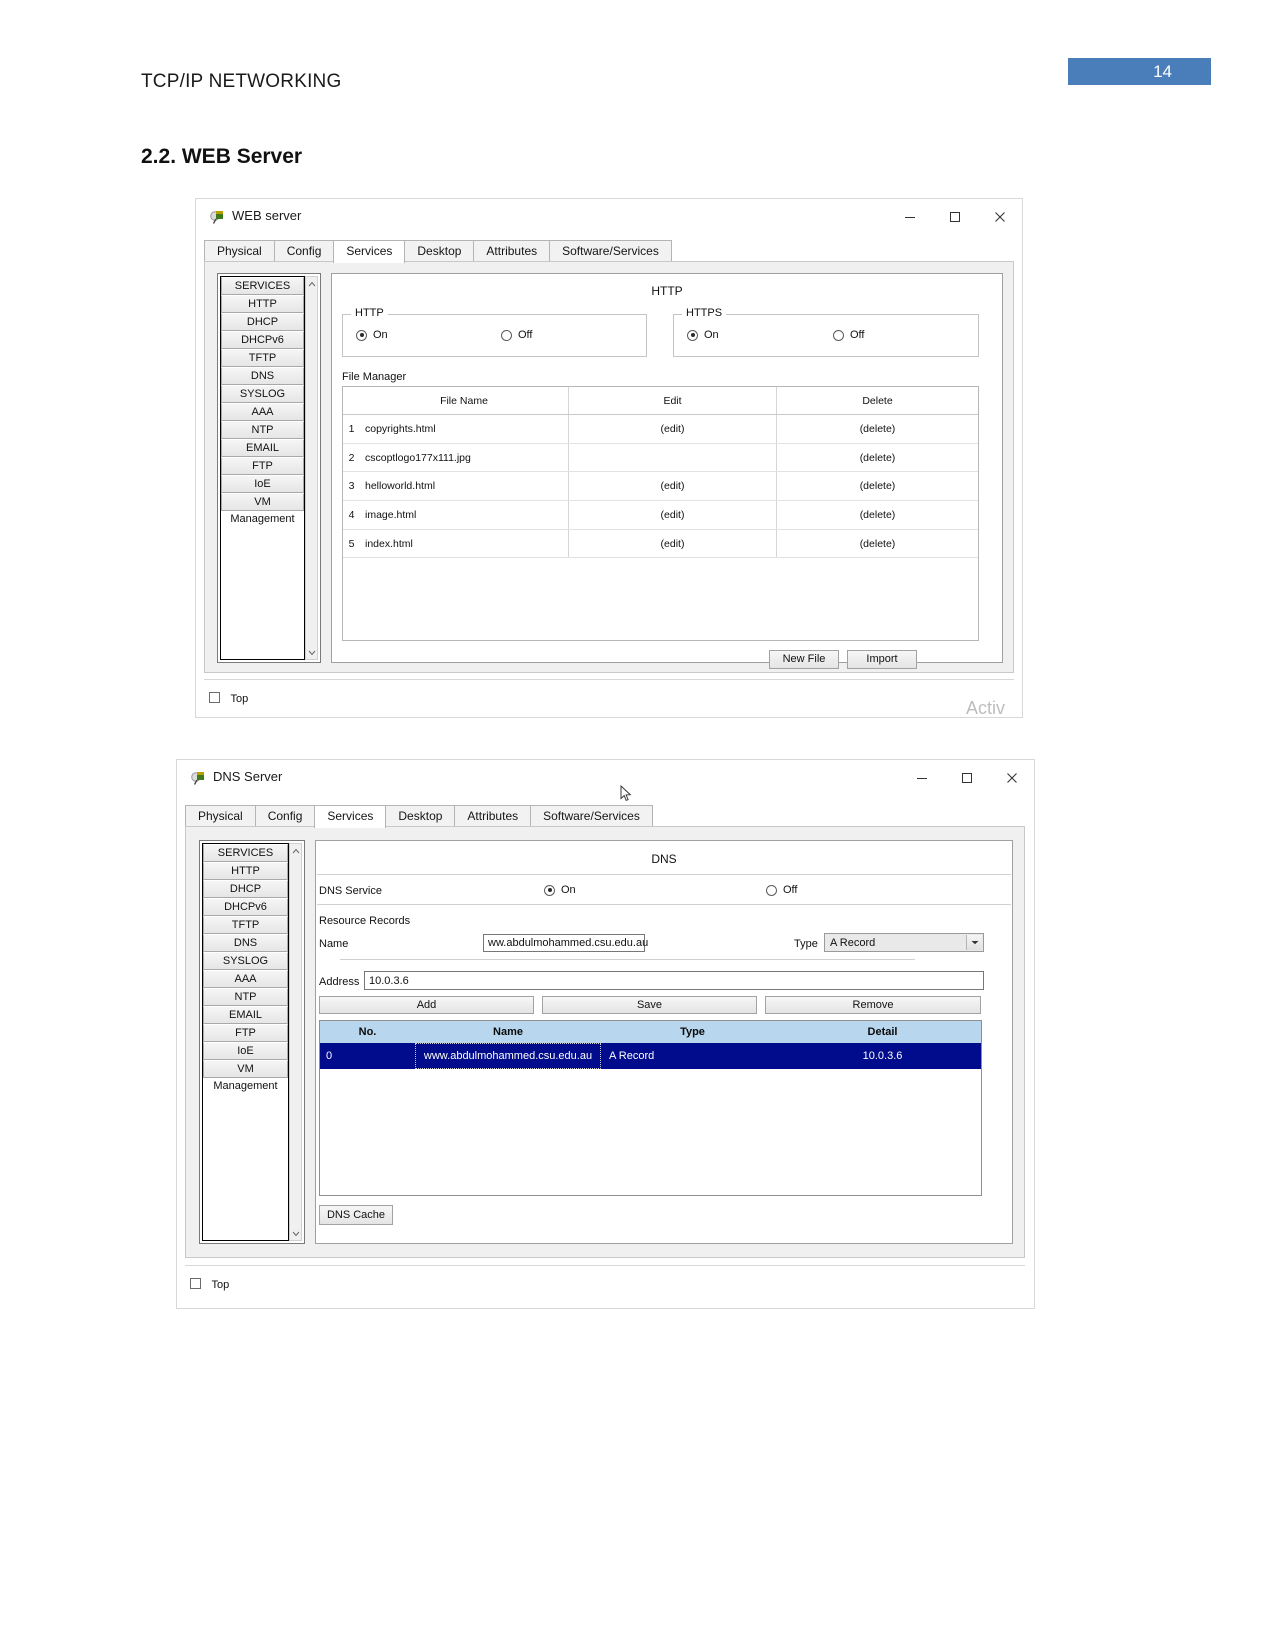 This screenshot has height=1650, width=1275. What do you see at coordinates (904, 942) in the screenshot?
I see `type-select: A Record` at bounding box center [904, 942].